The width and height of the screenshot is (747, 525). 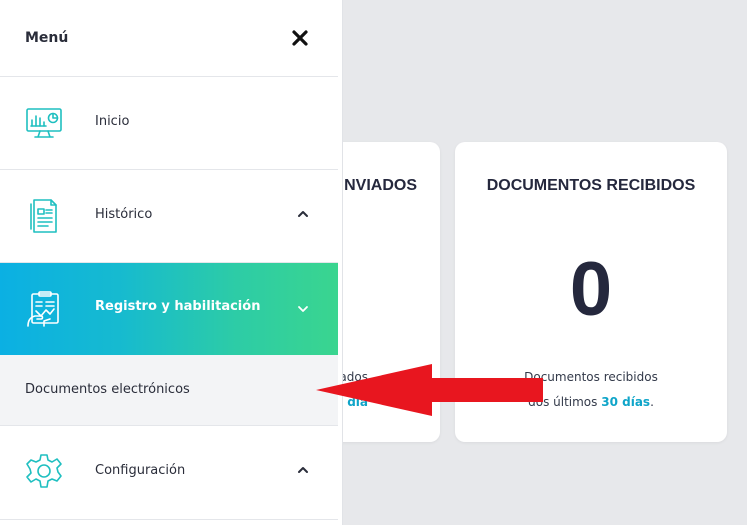 I want to click on document-list-icon, so click(x=43, y=216).